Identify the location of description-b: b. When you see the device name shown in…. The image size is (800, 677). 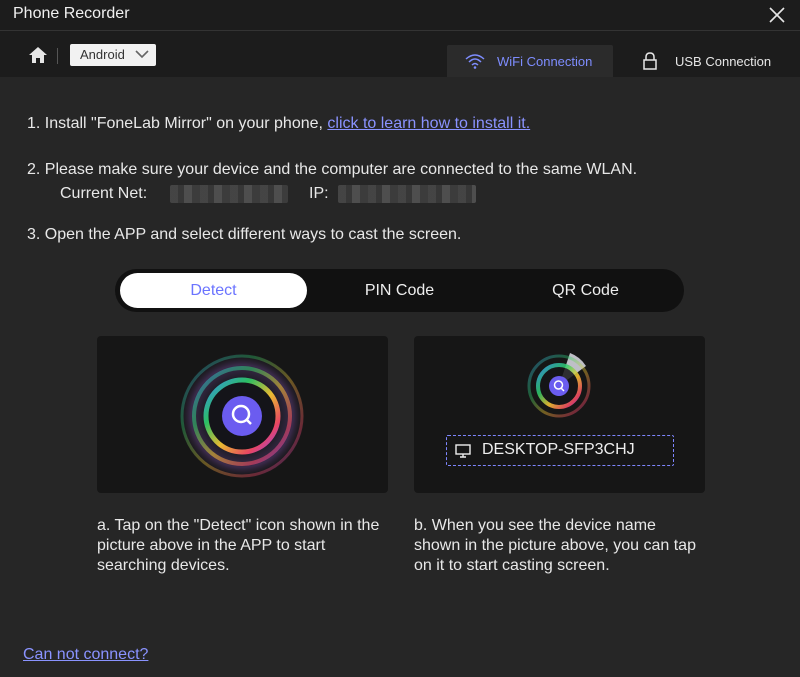
(555, 545).